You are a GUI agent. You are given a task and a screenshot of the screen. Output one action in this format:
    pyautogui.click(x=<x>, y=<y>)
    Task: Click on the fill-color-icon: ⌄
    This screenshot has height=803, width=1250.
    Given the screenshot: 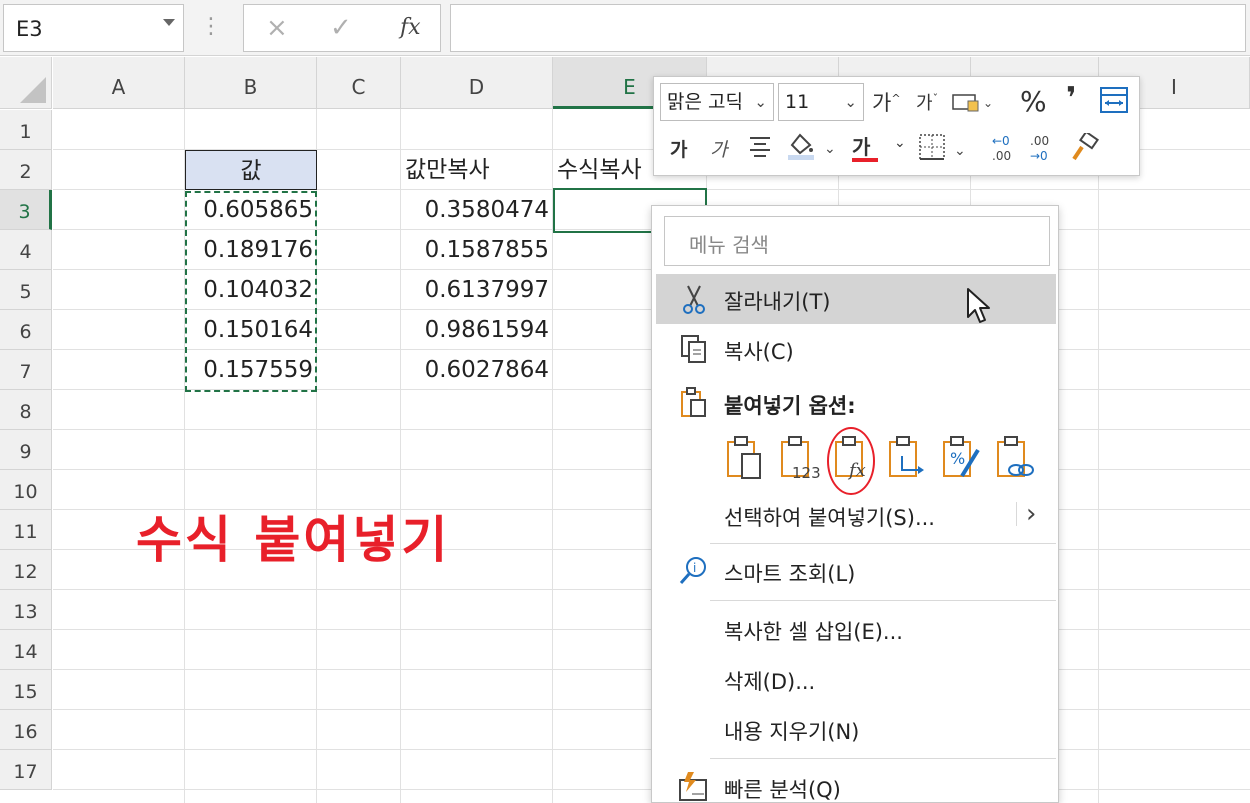 What is the action you would take?
    pyautogui.click(x=812, y=149)
    